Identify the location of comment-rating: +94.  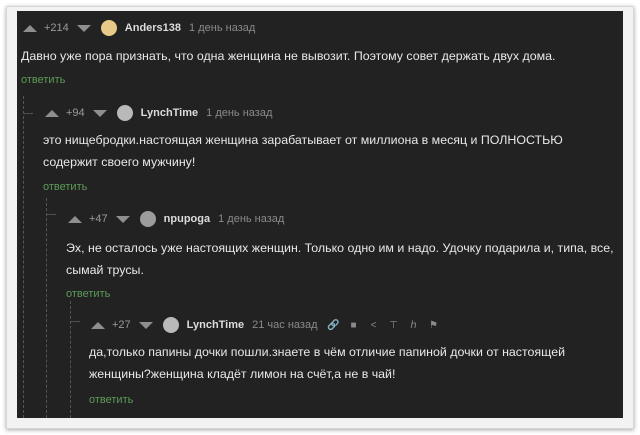
(75, 113).